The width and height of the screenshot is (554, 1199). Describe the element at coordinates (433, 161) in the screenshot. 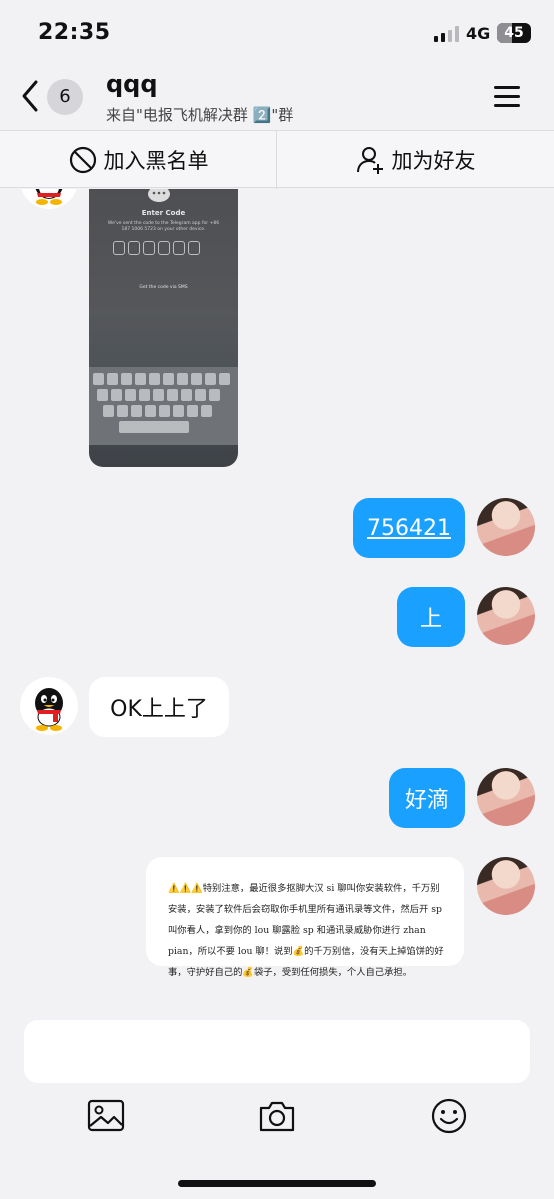

I see `add-friend-label: 加为好友` at that location.